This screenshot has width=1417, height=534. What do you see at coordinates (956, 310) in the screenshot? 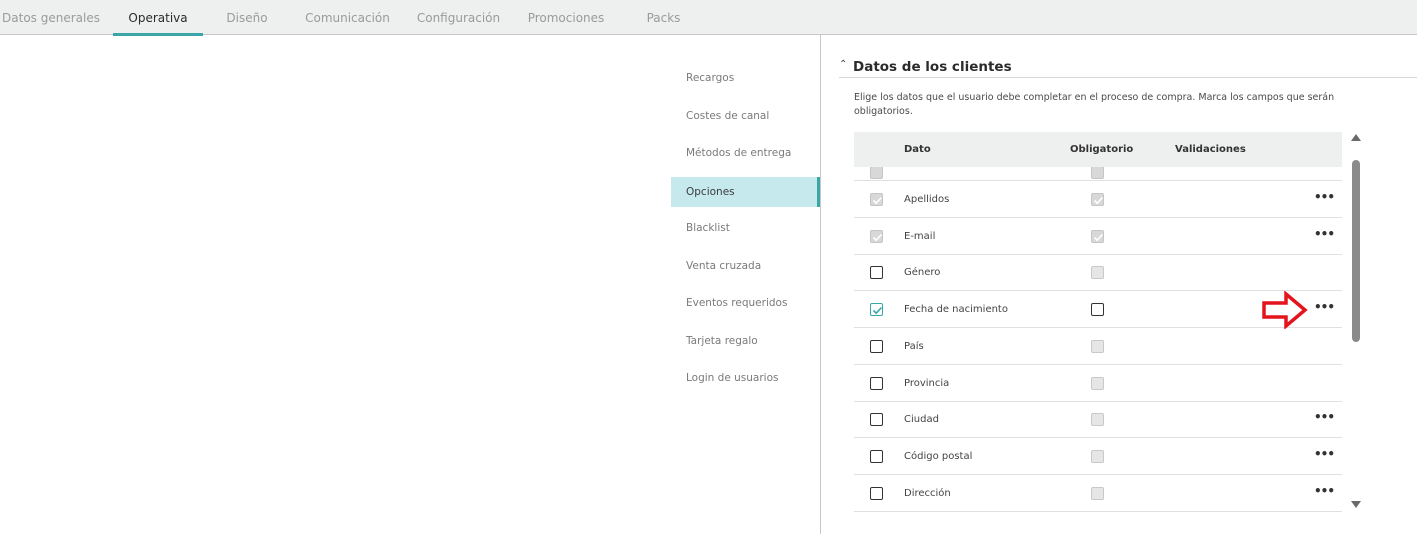
I see `field-label: Fecha de nacimiento` at bounding box center [956, 310].